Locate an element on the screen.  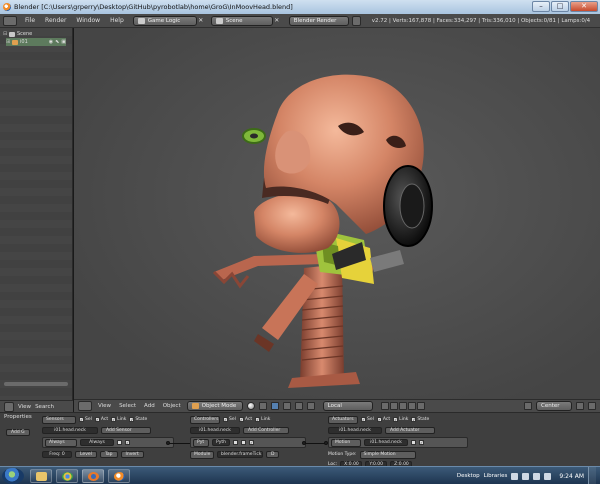
outliner-scene-row: ⊟ Scene is located at coordinates (17, 34).